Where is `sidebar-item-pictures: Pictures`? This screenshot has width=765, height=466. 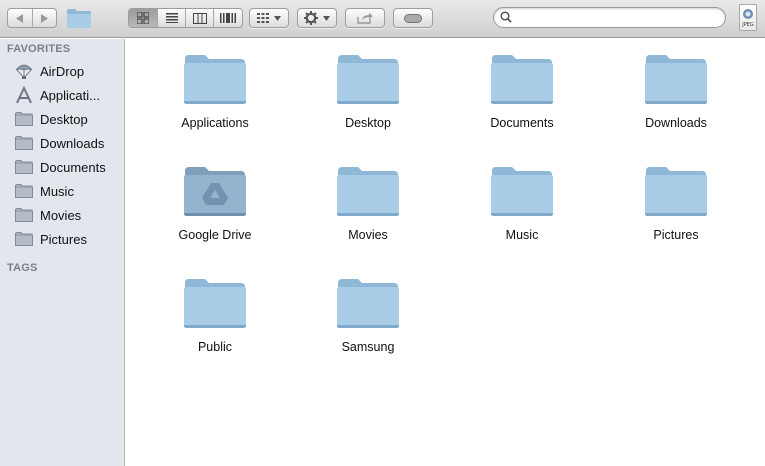
sidebar-item-pictures: Pictures is located at coordinates (62, 239).